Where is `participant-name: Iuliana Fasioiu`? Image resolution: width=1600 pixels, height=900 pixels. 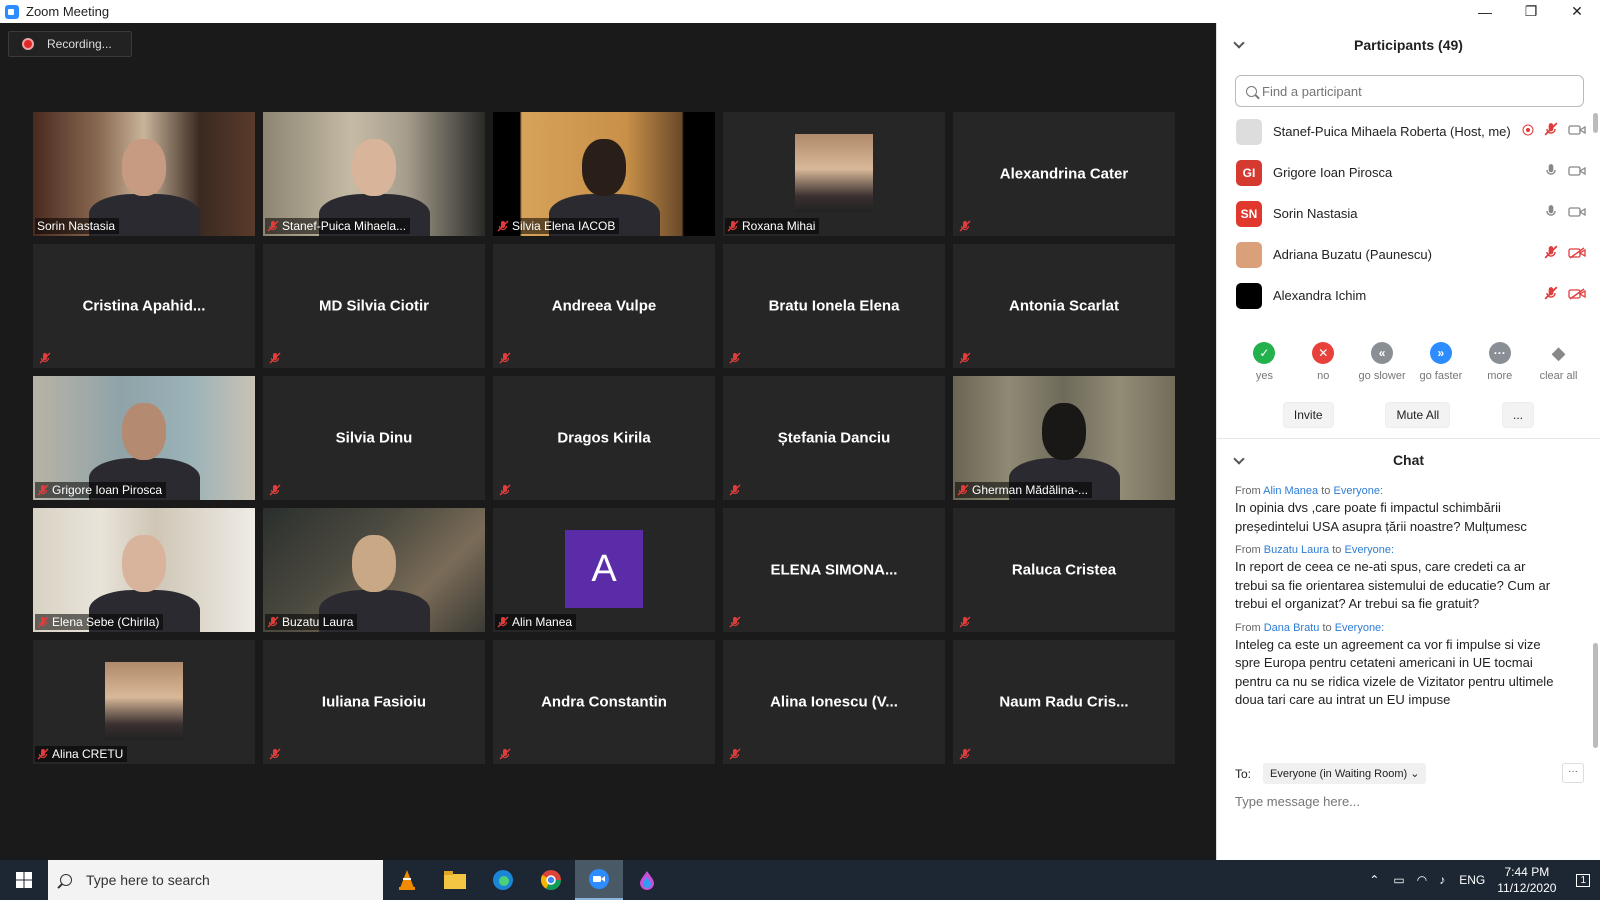
participant-name: Iuliana Fasioiu is located at coordinates (374, 702).